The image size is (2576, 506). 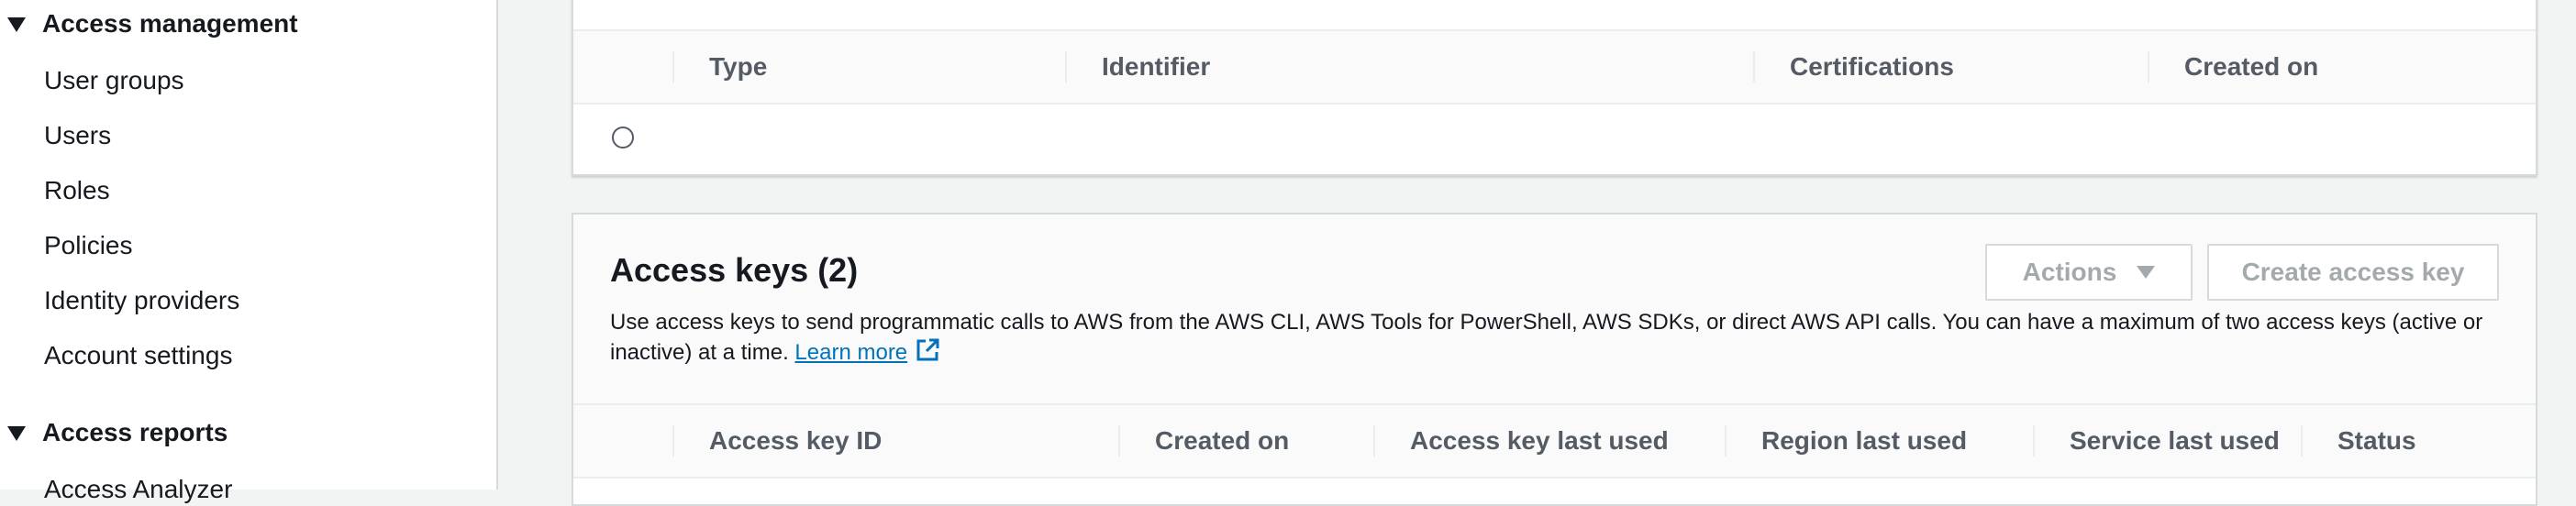 I want to click on column-label: Identifier, so click(x=1156, y=66).